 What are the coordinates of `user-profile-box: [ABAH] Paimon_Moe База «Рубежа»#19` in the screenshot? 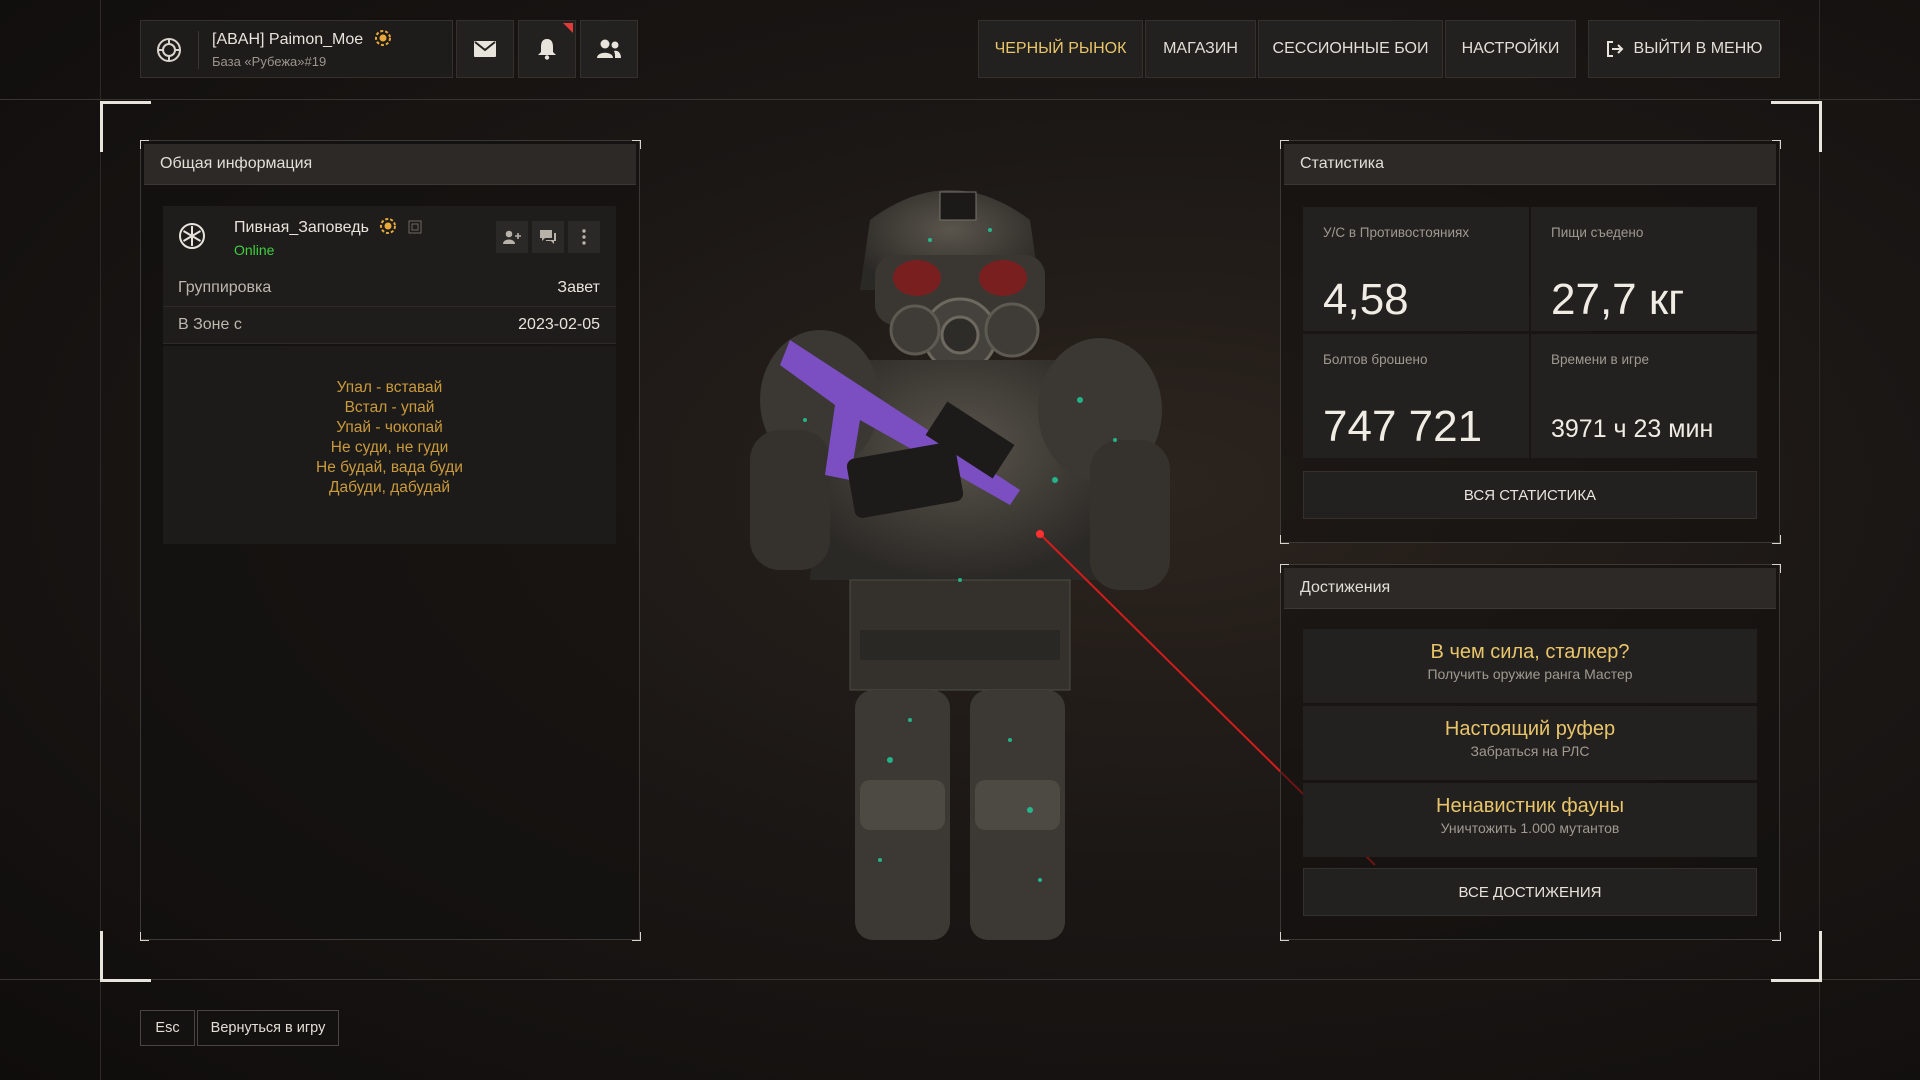 It's located at (296, 49).